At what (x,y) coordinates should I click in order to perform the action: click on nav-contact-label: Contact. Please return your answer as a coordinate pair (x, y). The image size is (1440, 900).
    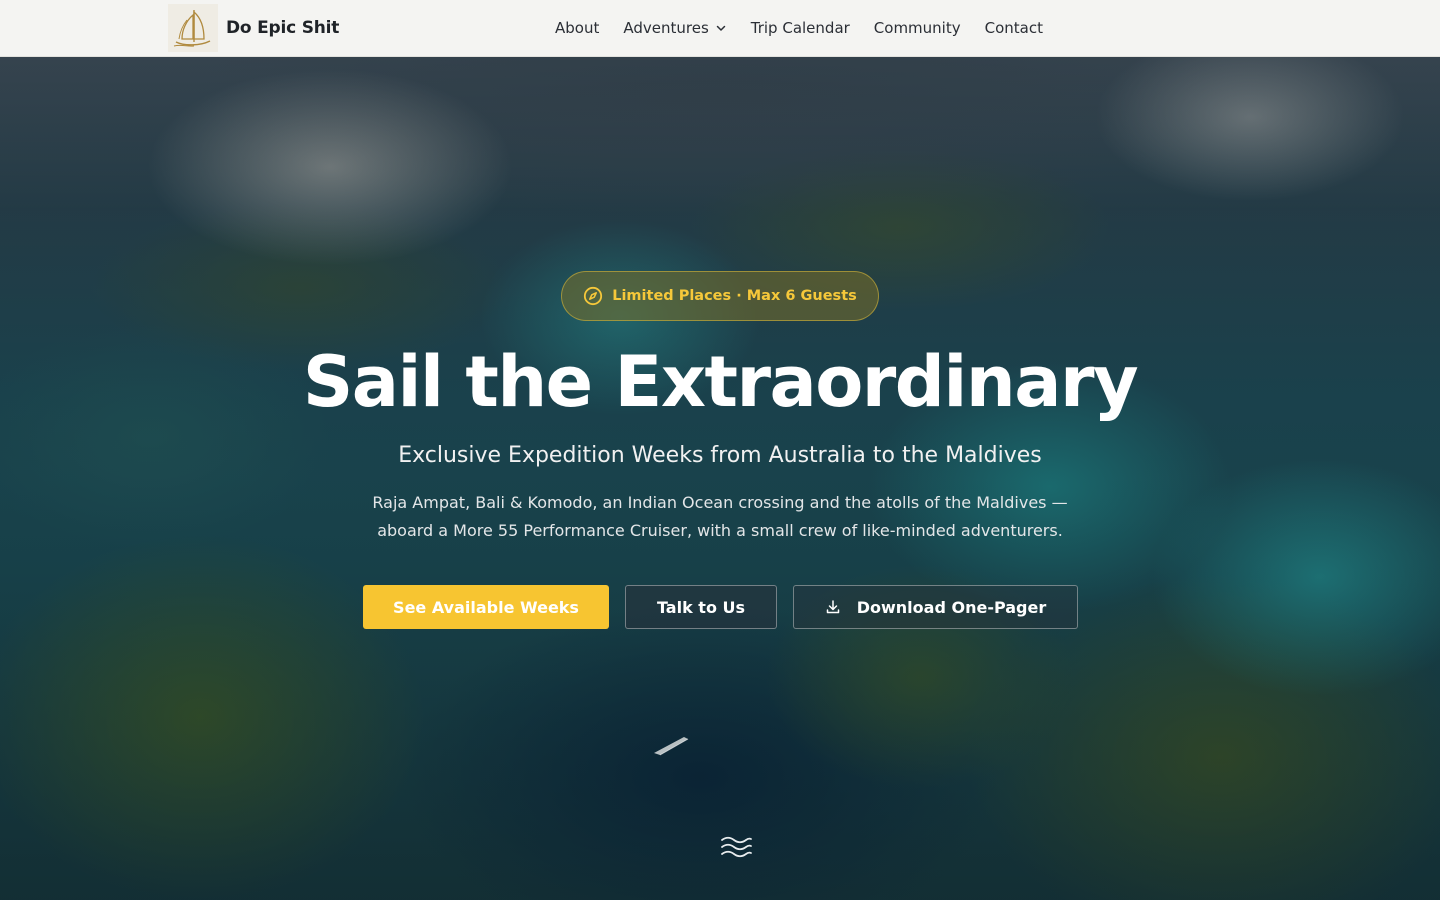
    Looking at the image, I should click on (1013, 28).